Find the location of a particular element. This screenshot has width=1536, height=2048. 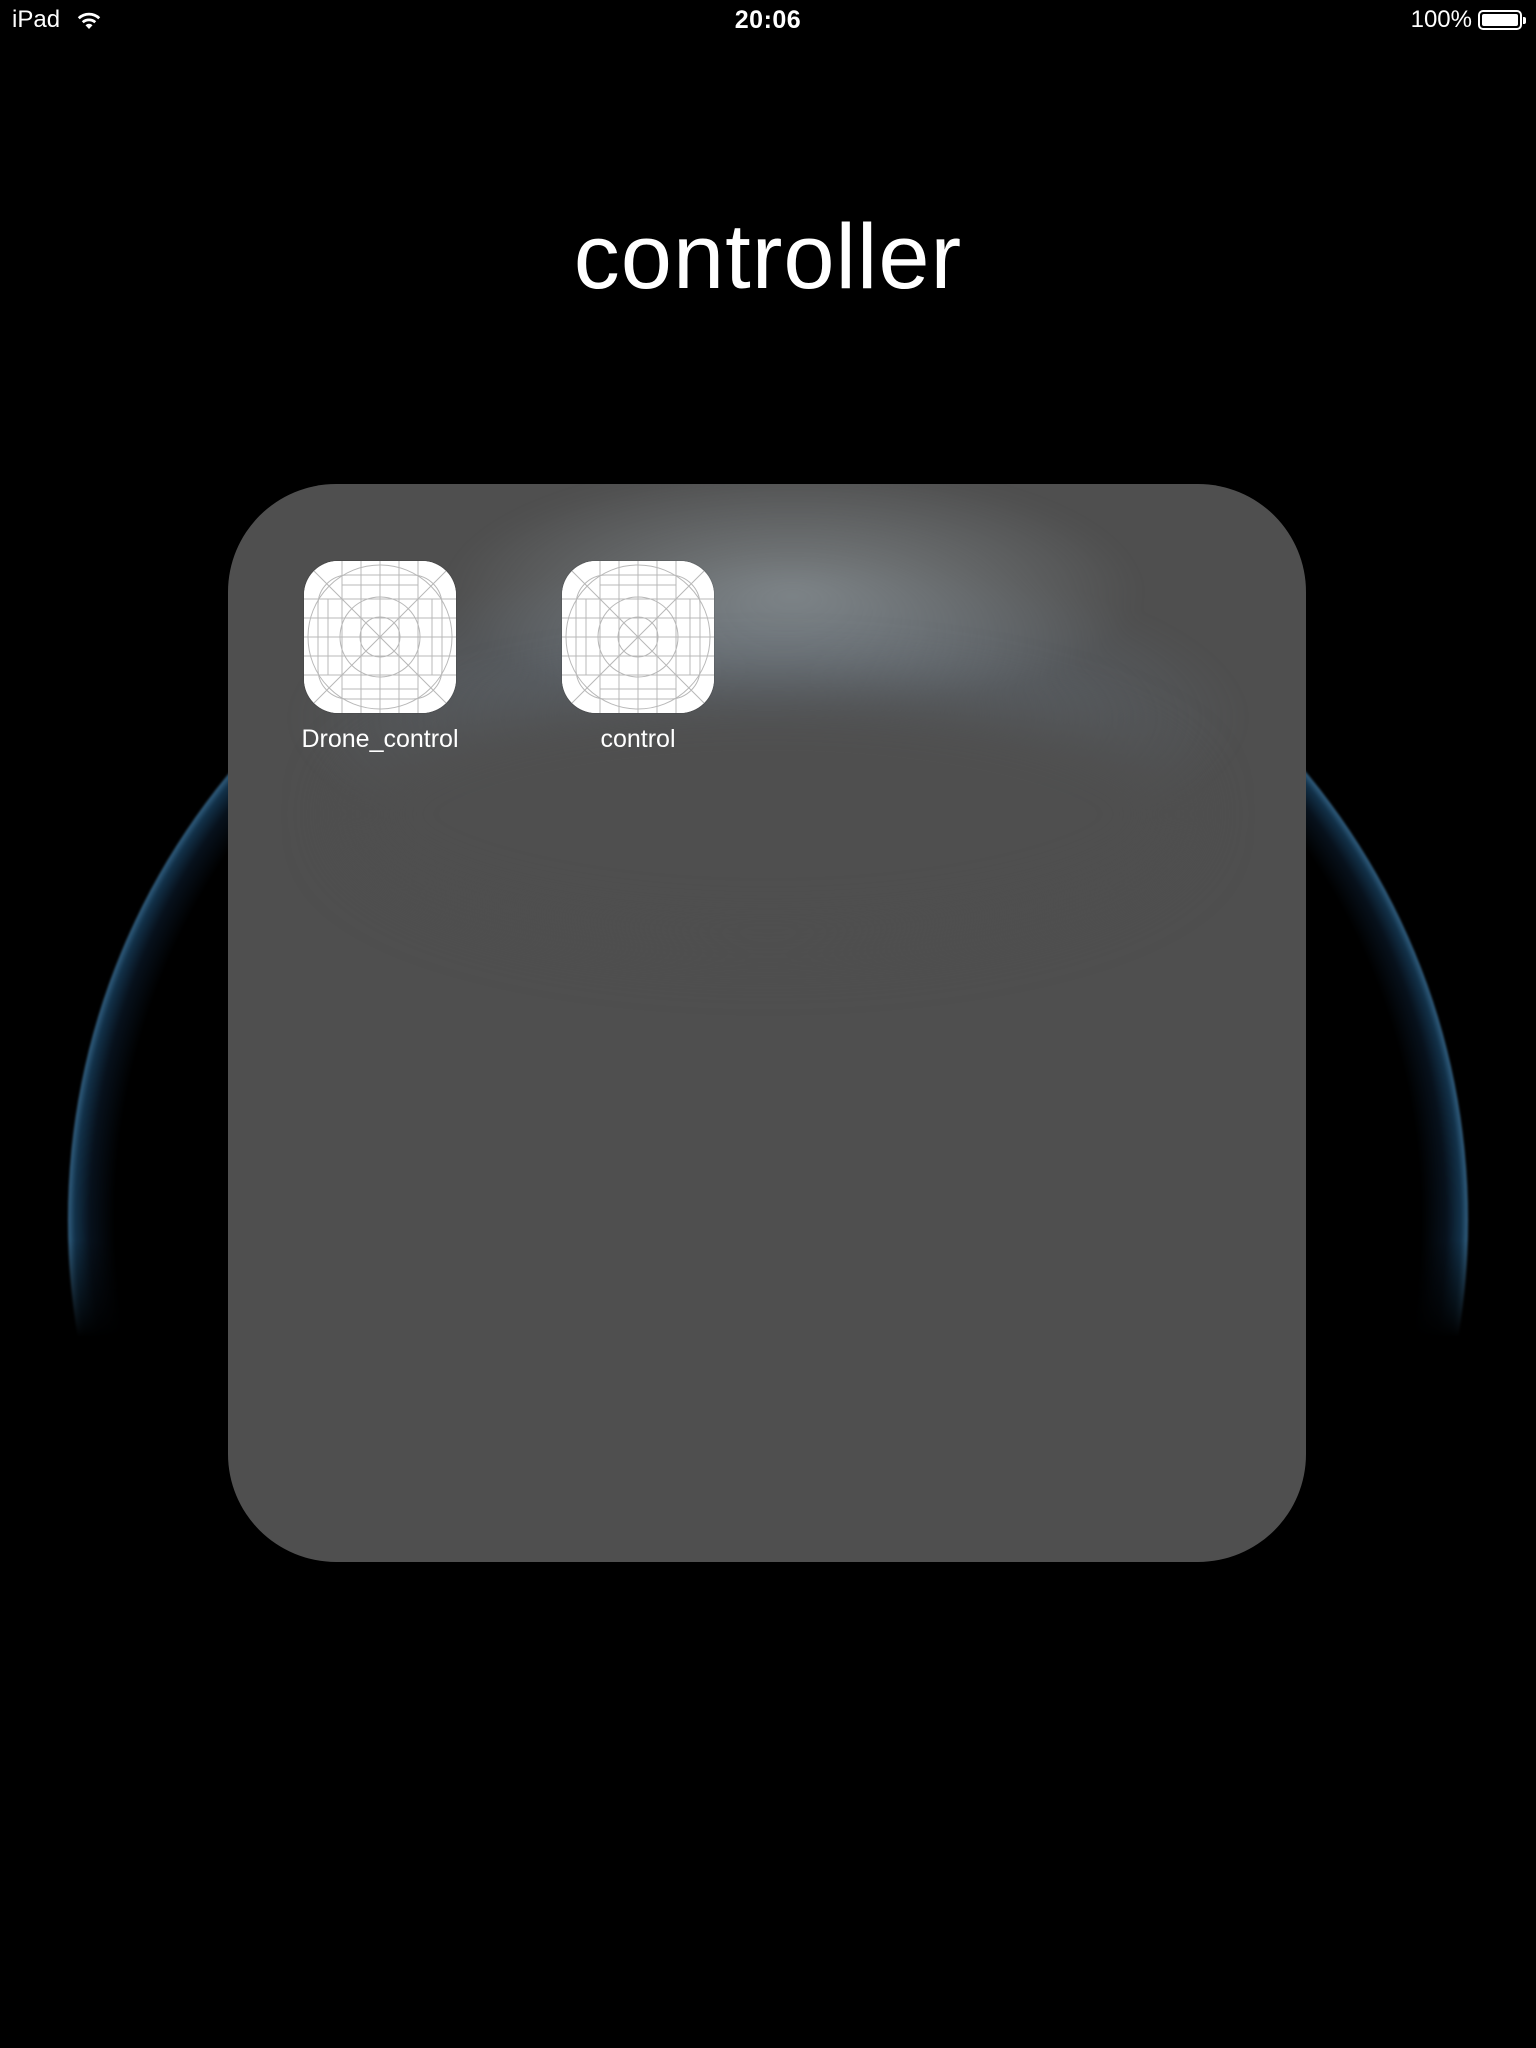

app-label: Drone_control is located at coordinates (380, 739).